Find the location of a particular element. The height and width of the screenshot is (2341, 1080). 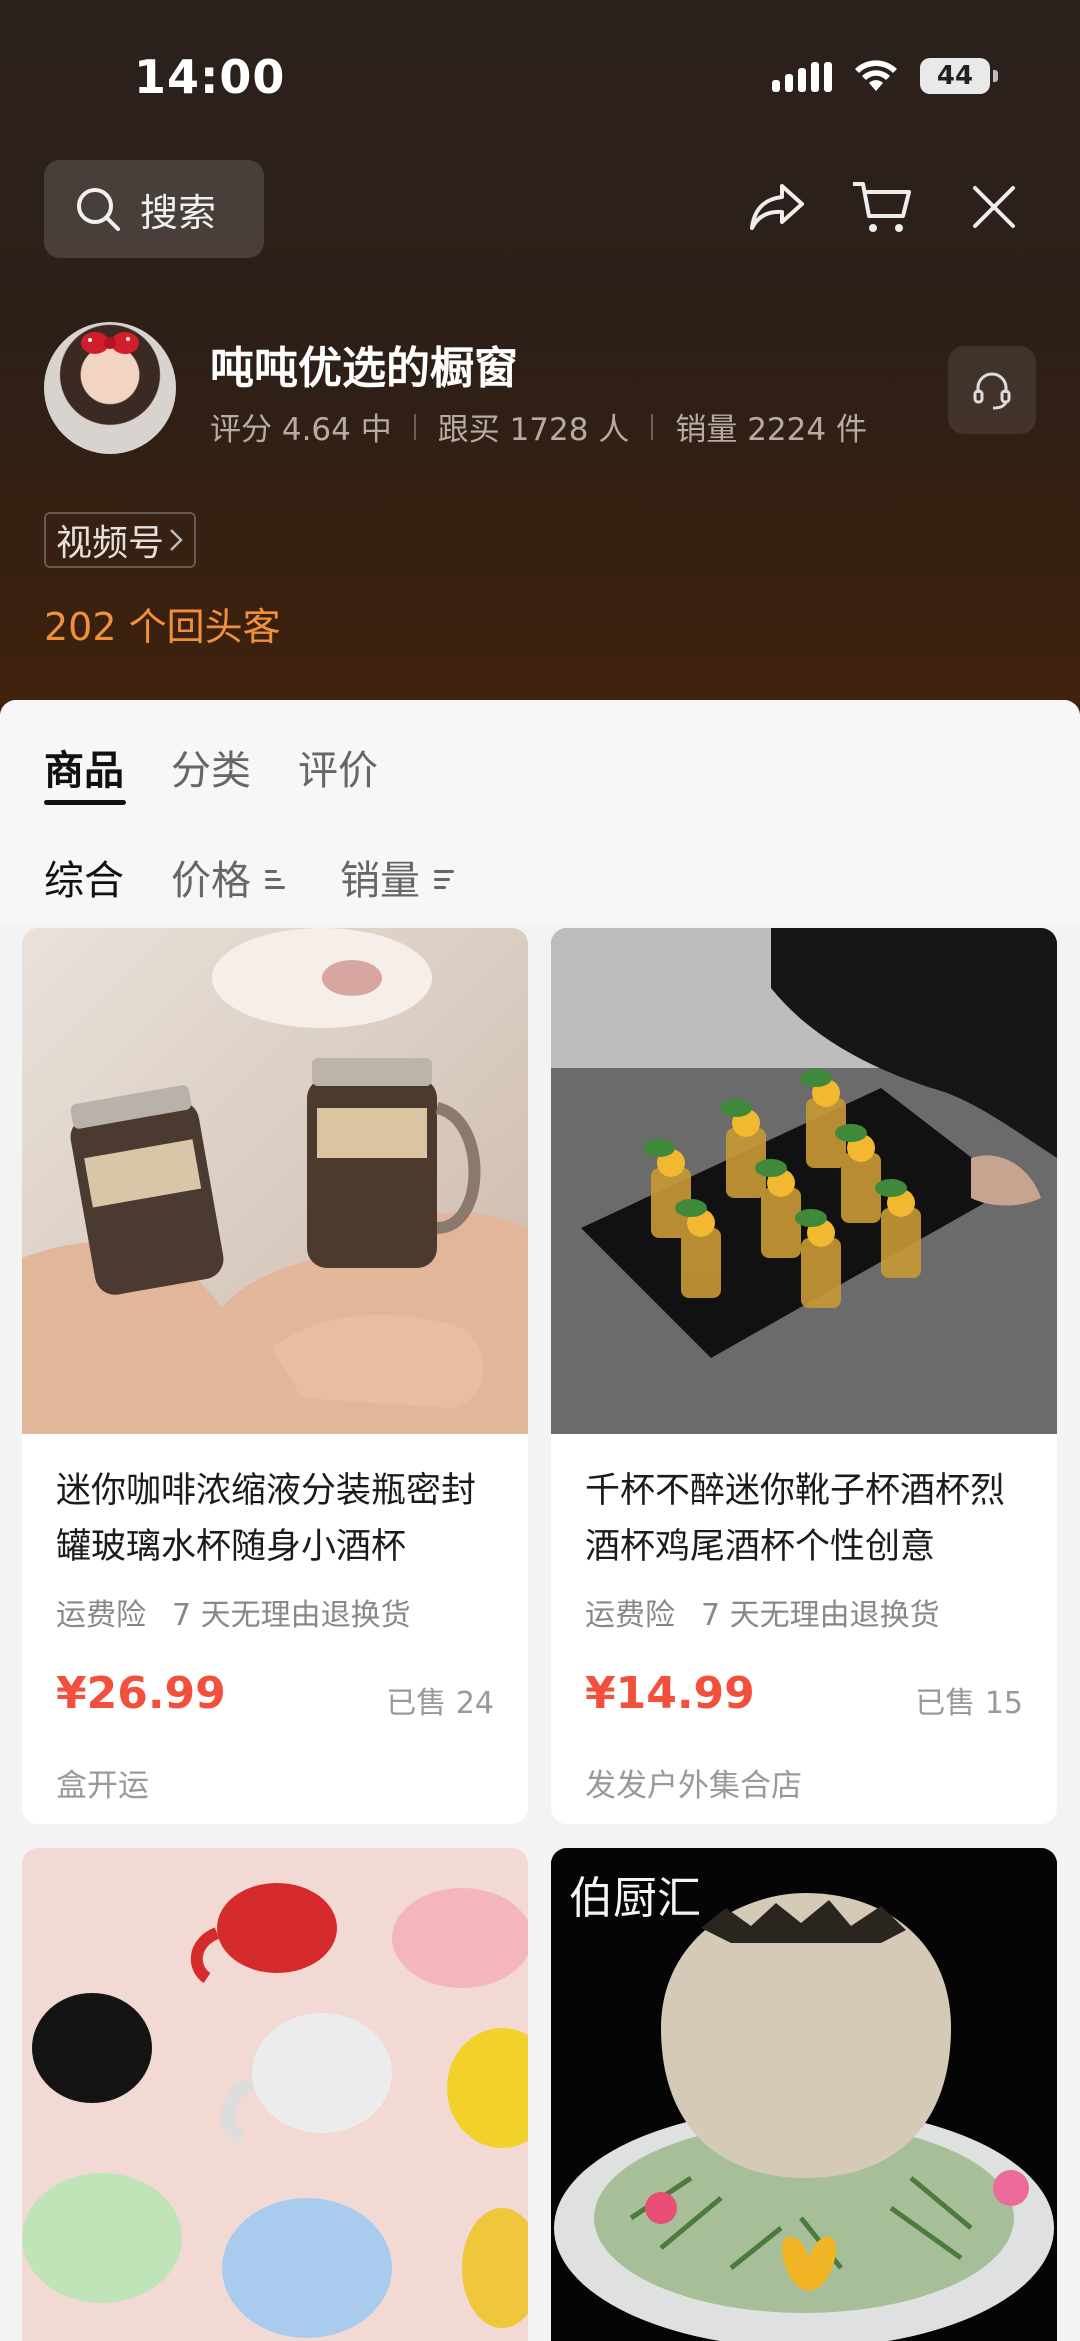

product-card: 伯厨汇 is located at coordinates (804, 2094).